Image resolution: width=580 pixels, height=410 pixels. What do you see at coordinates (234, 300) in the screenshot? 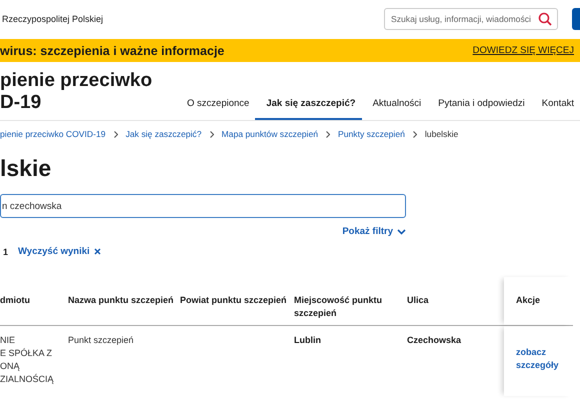
I see `column-header: Powiat punktu szczepień` at bounding box center [234, 300].